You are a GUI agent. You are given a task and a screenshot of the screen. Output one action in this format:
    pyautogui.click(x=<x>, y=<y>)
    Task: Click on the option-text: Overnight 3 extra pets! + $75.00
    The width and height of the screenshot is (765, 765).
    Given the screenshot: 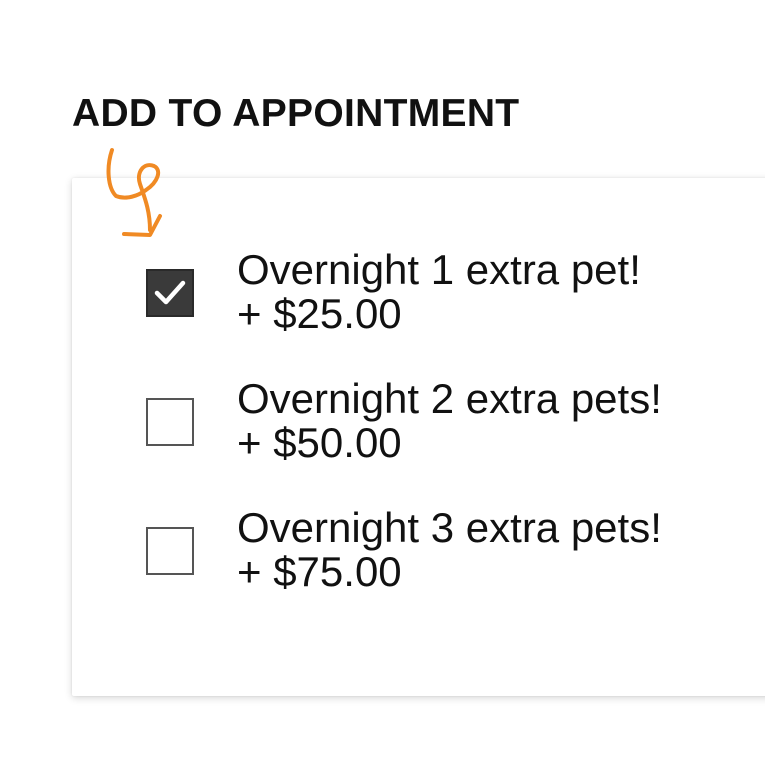 What is the action you would take?
    pyautogui.click(x=449, y=550)
    